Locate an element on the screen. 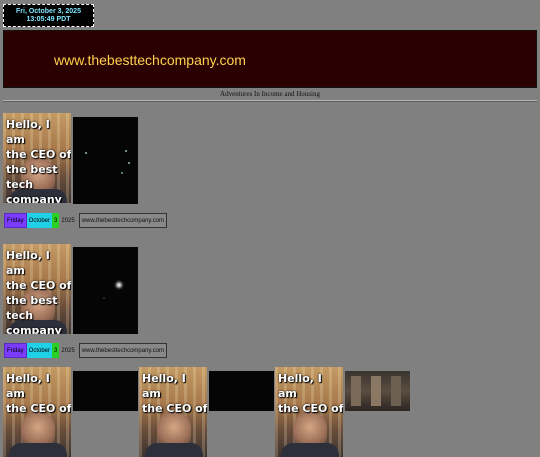 The height and width of the screenshot is (457, 540). date-time-display: Fri, October 3, 2025 13:05:49 PDT is located at coordinates (48, 15).